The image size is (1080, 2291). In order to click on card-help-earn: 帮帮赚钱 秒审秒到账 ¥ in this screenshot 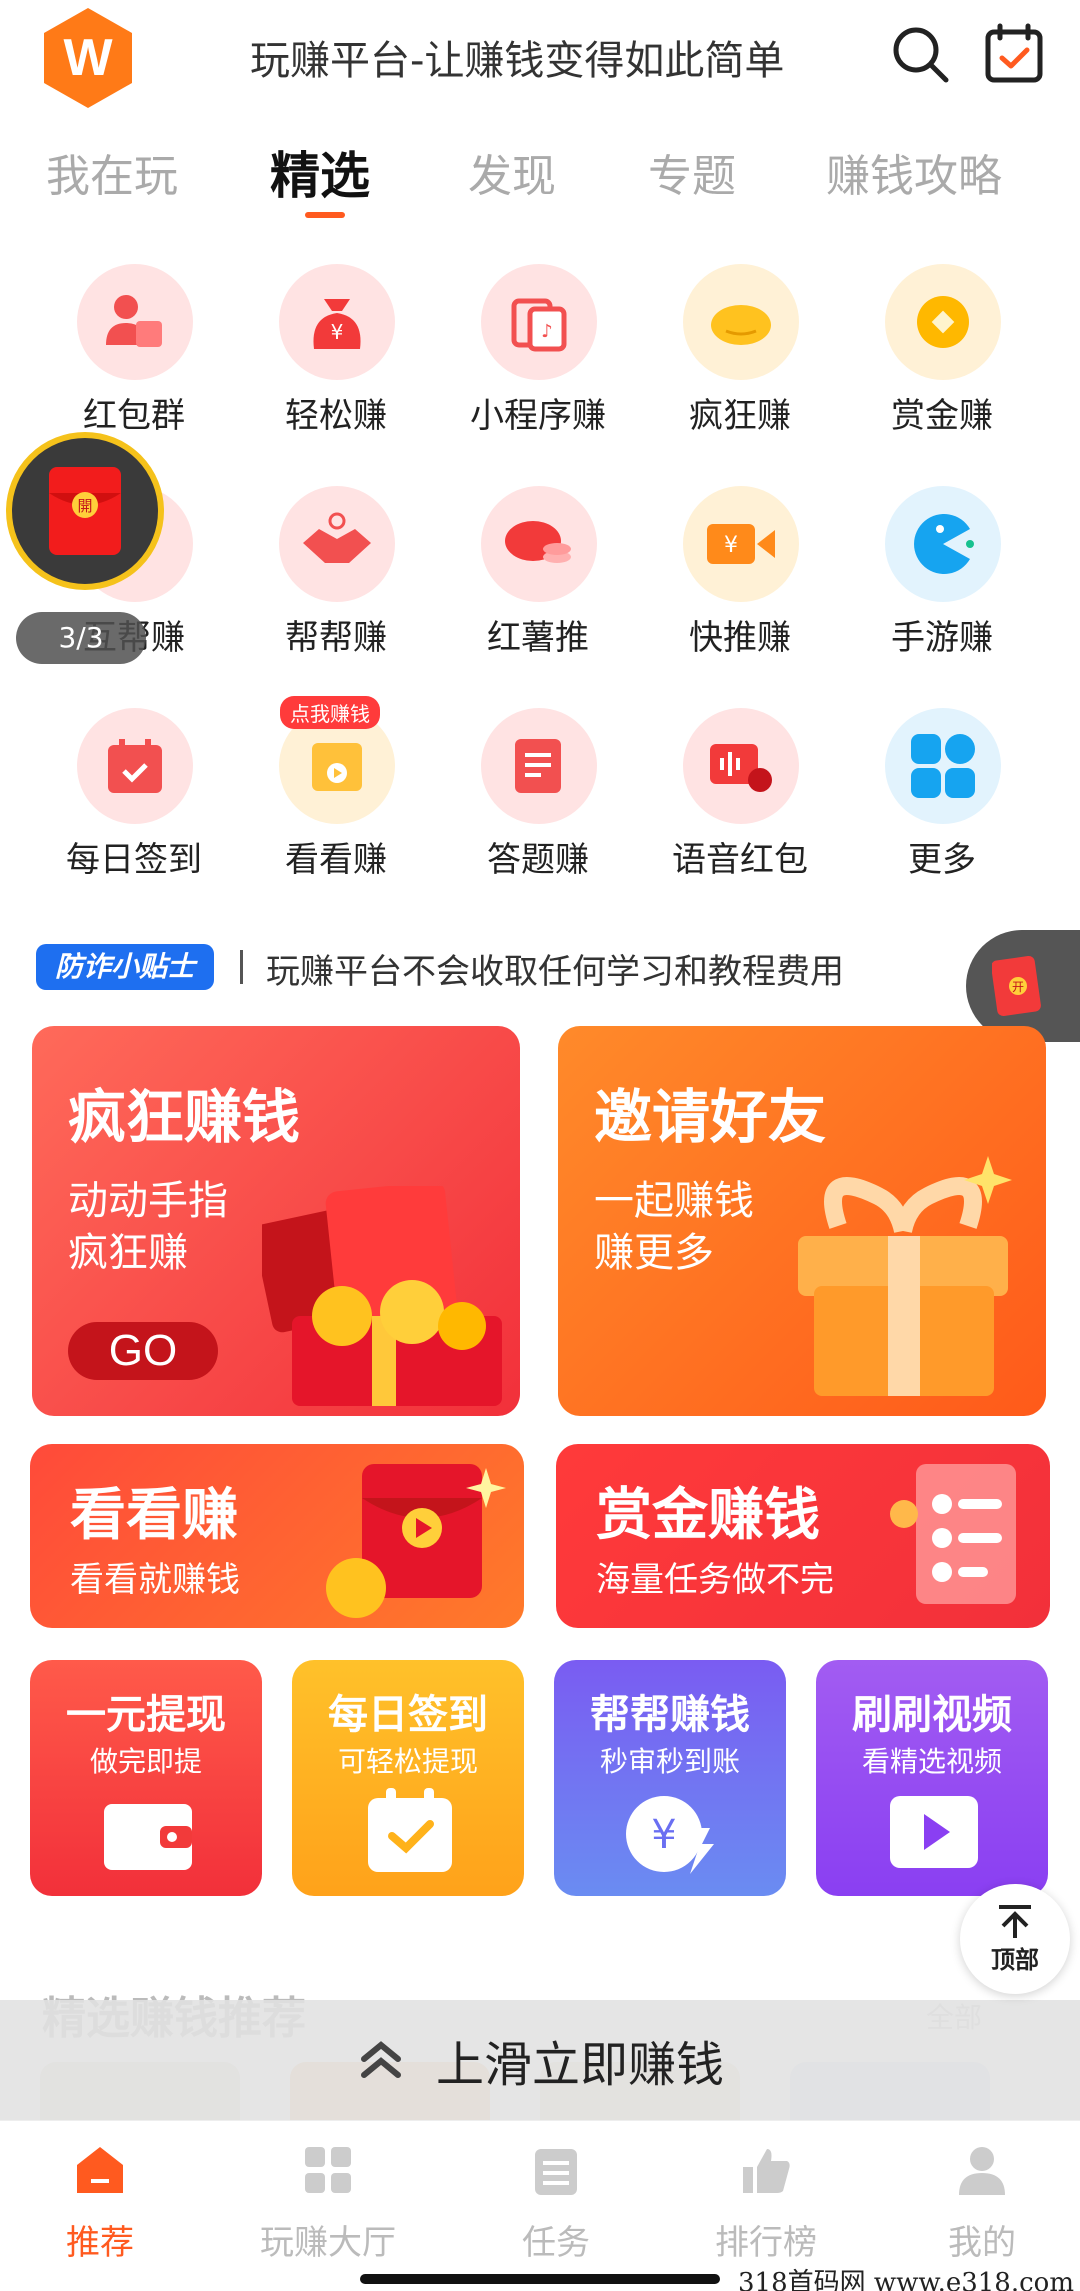, I will do `click(670, 1778)`.